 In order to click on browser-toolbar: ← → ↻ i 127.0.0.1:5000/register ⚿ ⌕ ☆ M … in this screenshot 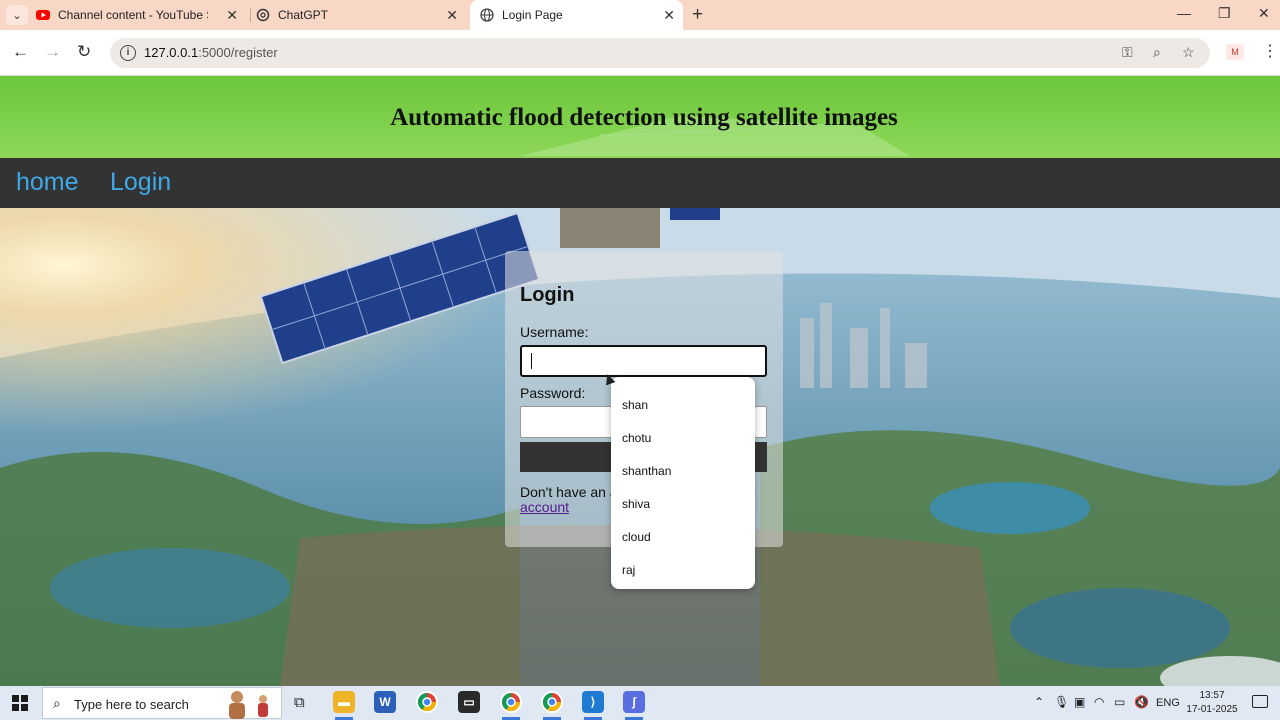, I will do `click(640, 53)`.